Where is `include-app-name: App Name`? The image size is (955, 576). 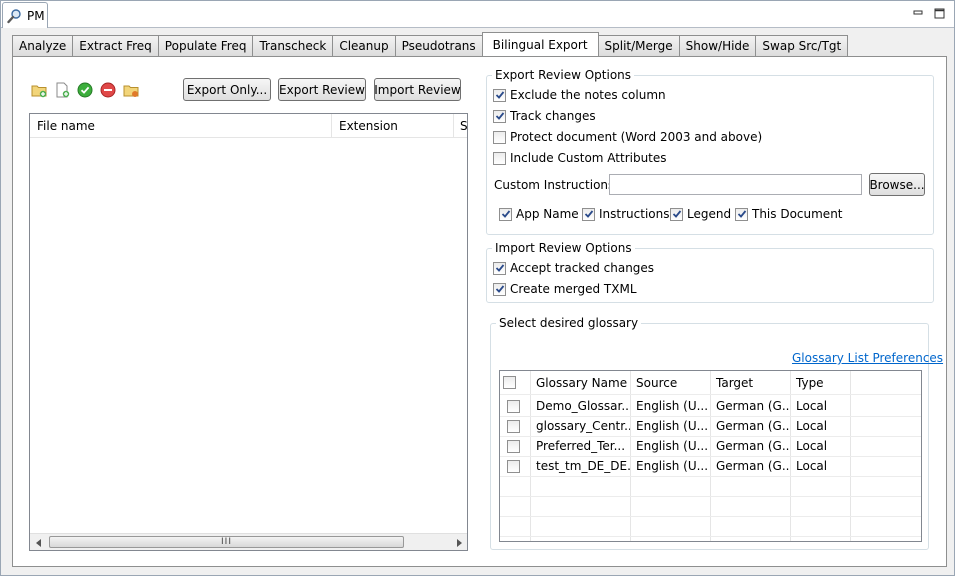
include-app-name: App Name is located at coordinates (539, 214).